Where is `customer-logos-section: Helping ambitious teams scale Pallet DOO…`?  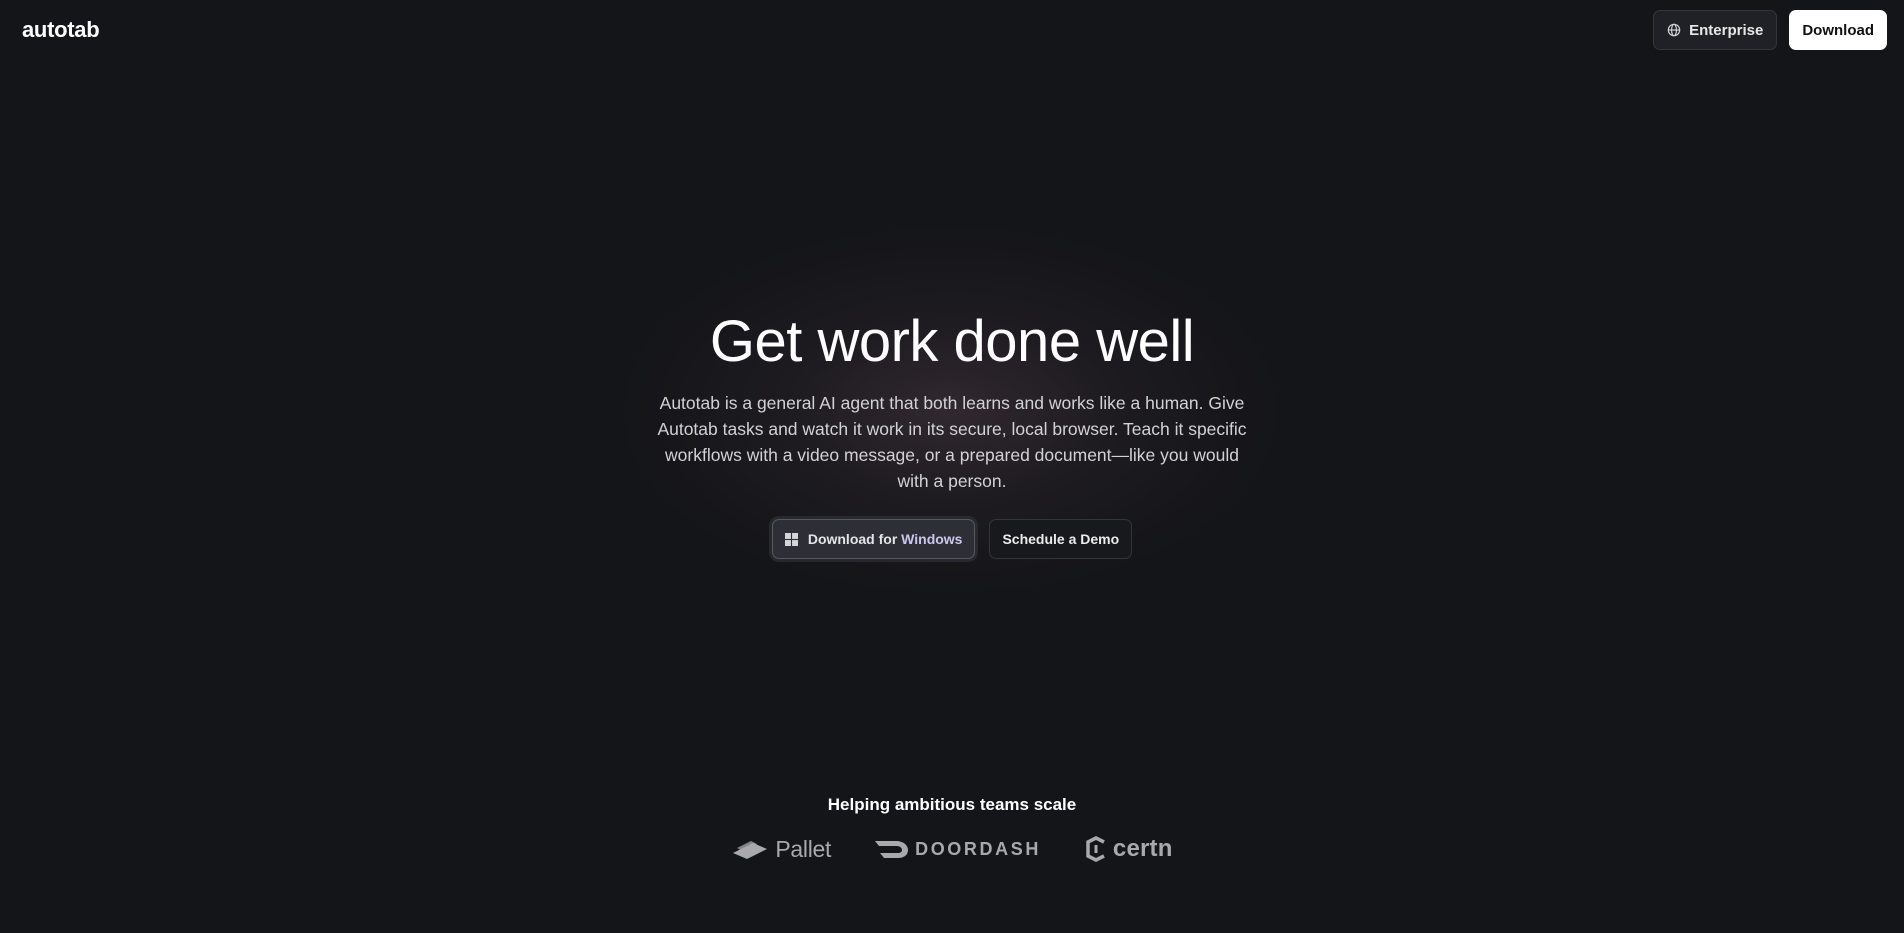 customer-logos-section: Helping ambitious teams scale Pallet DOO… is located at coordinates (952, 829).